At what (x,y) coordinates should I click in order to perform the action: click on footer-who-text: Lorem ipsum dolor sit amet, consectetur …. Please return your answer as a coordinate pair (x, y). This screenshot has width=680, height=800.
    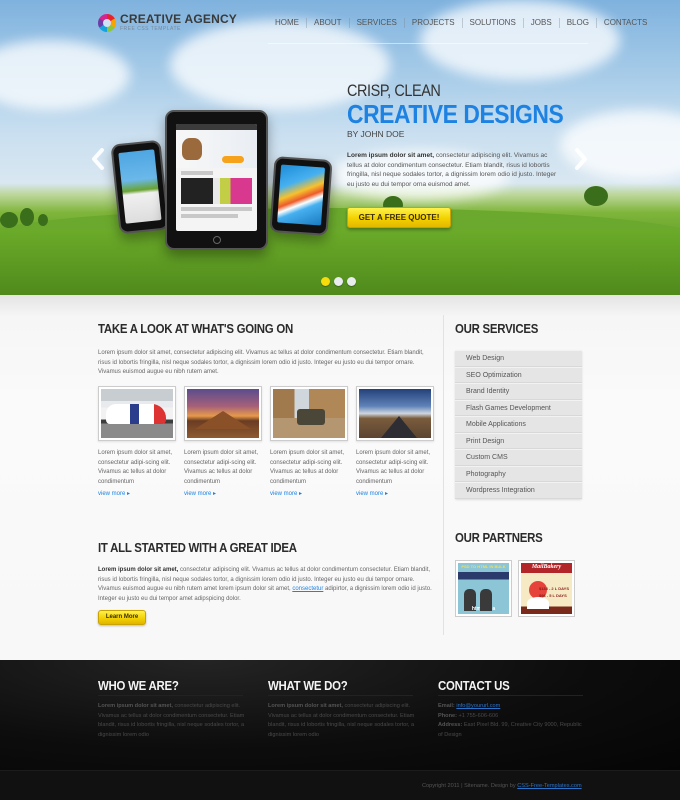
    Looking at the image, I should click on (172, 721).